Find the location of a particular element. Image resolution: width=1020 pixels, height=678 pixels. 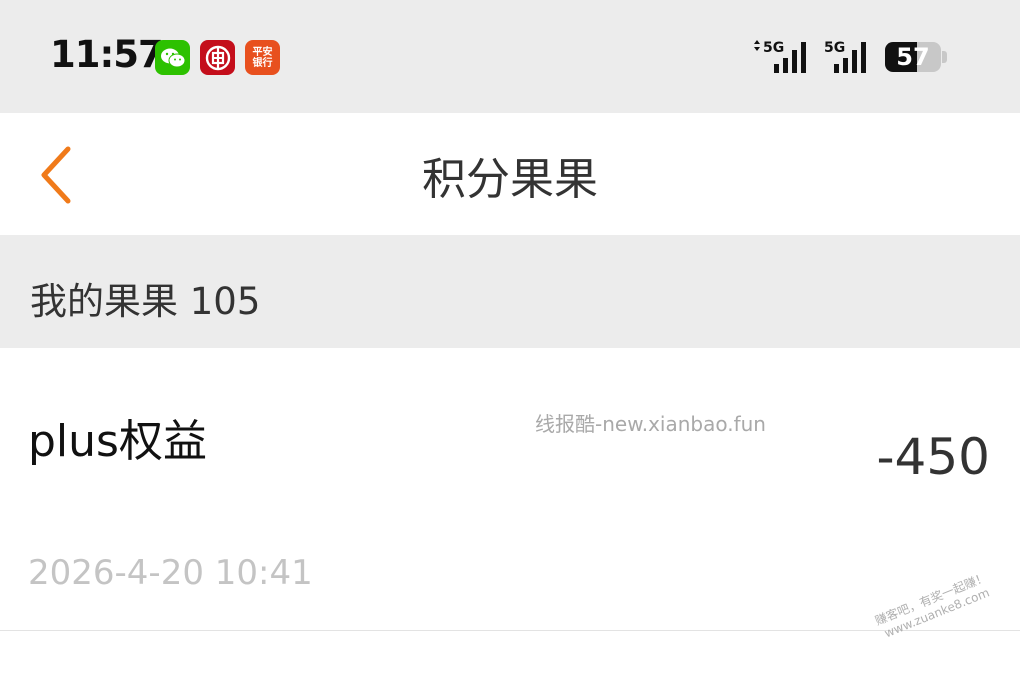

battery-level: 57 is located at coordinates (913, 57).